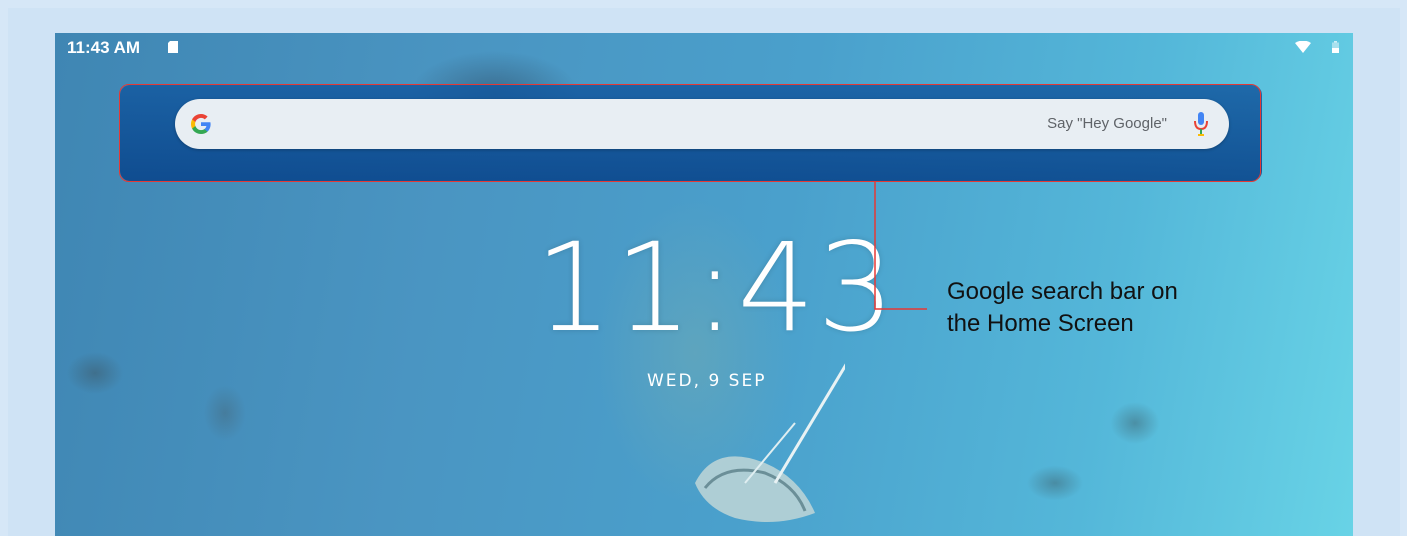 The width and height of the screenshot is (1407, 536). I want to click on wifi-icon, so click(1303, 47).